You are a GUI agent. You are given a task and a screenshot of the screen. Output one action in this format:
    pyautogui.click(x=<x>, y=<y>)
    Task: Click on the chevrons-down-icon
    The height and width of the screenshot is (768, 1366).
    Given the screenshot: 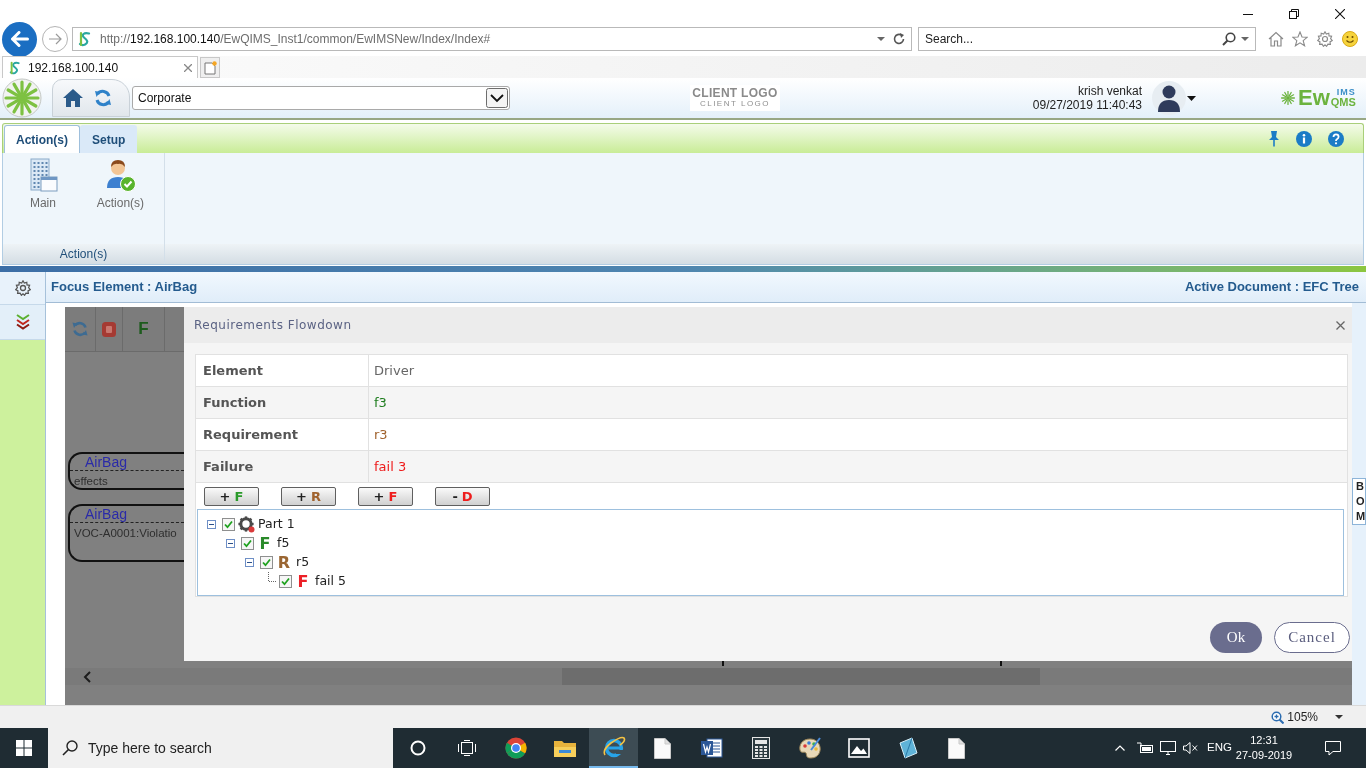 What is the action you would take?
    pyautogui.click(x=22, y=322)
    